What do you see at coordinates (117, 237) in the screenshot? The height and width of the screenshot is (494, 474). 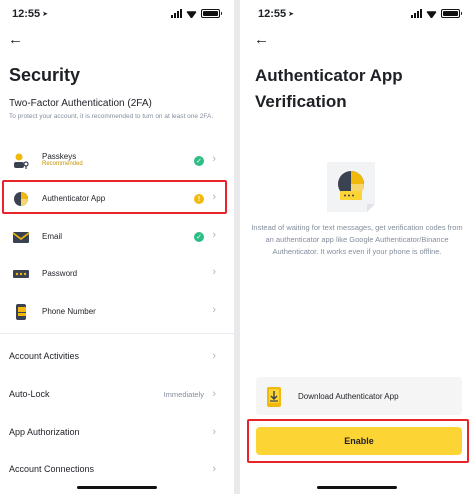 I see `row-email: Email ✓ ›` at bounding box center [117, 237].